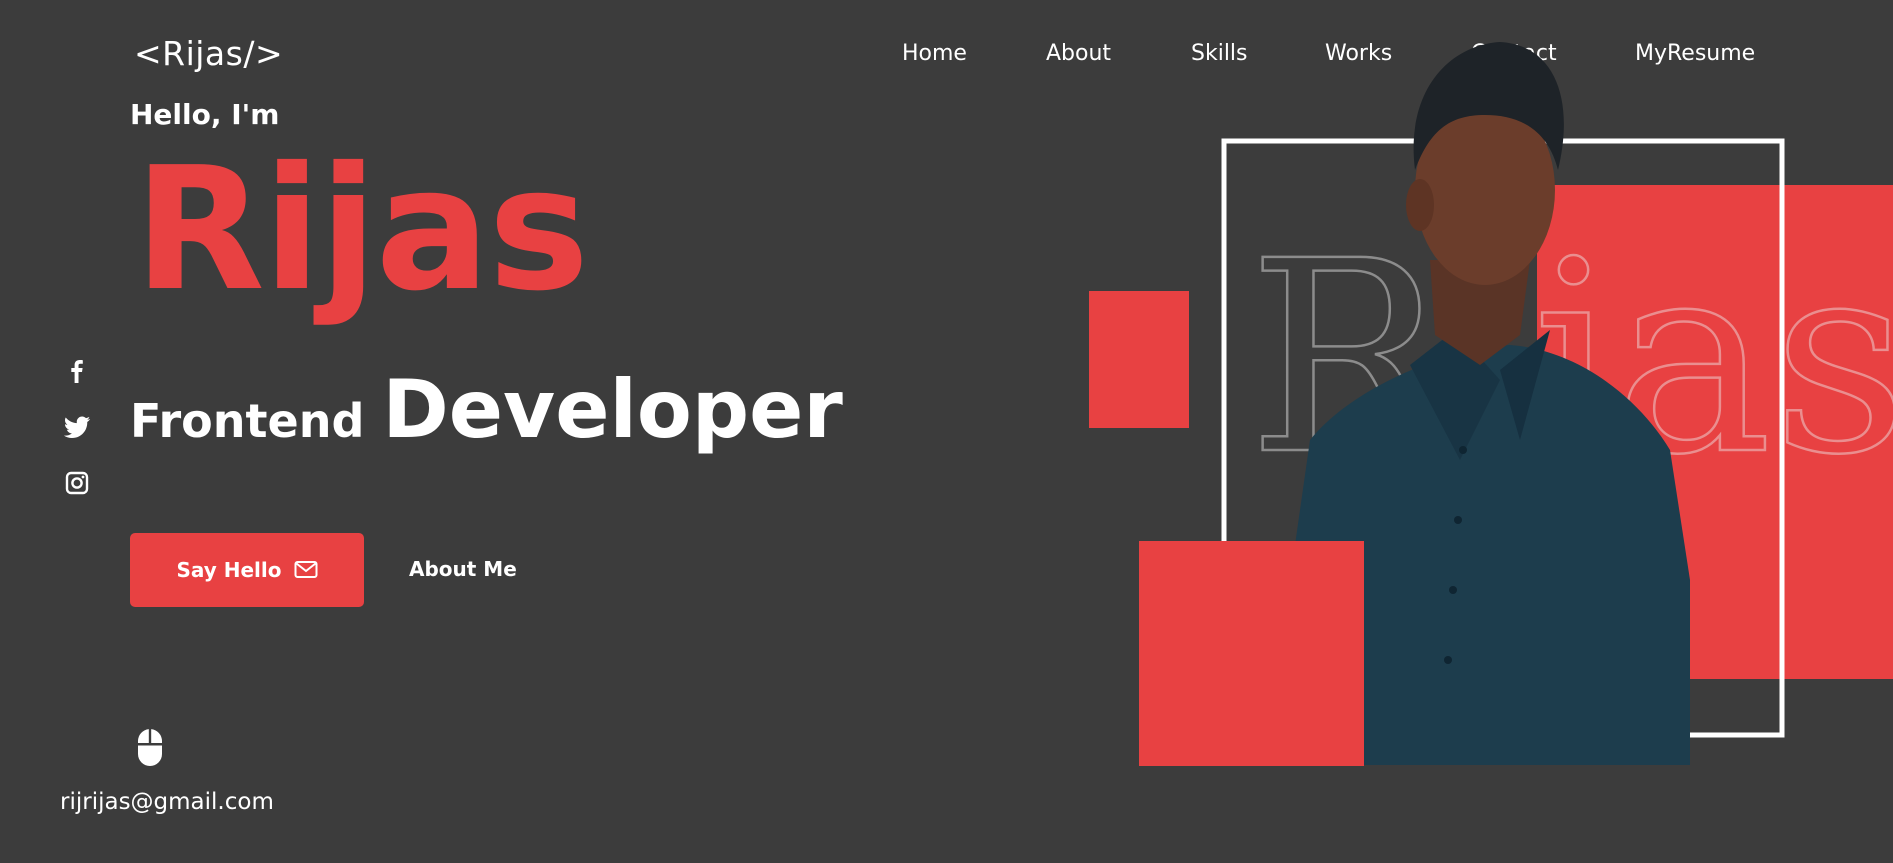  Describe the element at coordinates (150, 747) in the screenshot. I see `mouse-scroll-icon` at that location.